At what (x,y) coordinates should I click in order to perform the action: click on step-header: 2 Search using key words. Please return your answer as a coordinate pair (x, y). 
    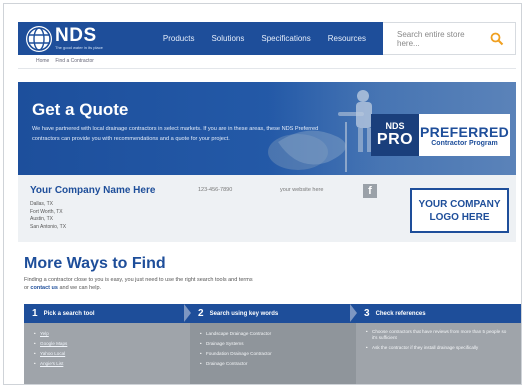
    Looking at the image, I should click on (273, 313).